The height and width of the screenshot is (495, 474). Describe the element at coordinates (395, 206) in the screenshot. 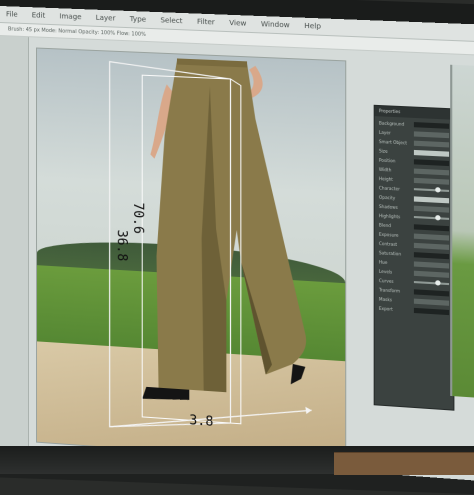

I see `panel-row-label: Shadows` at that location.